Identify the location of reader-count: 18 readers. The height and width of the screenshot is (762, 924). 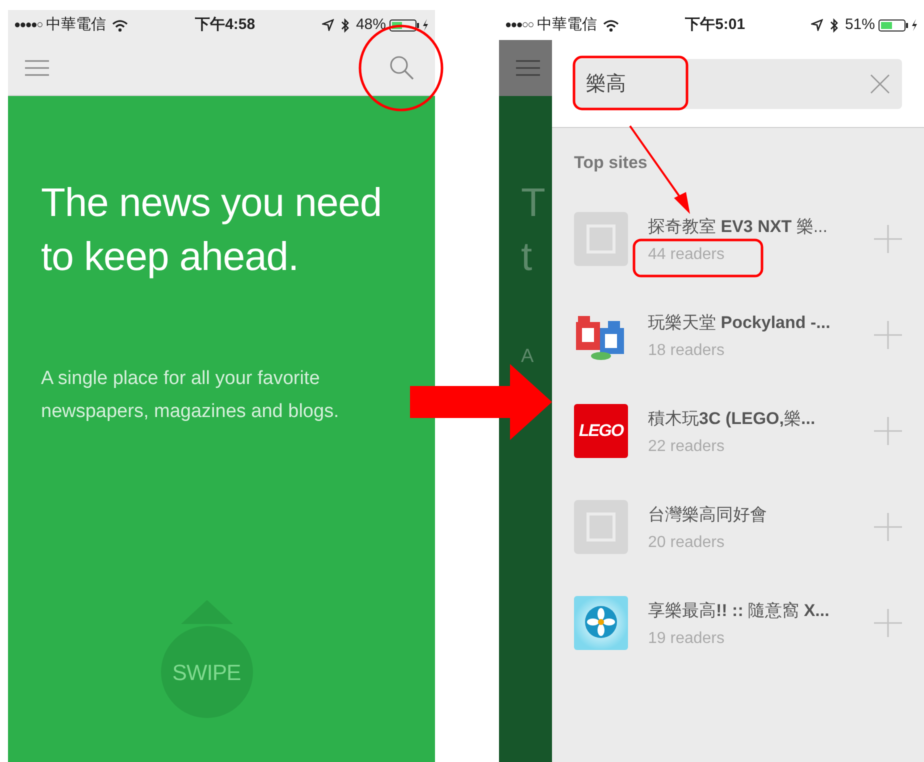
(686, 351).